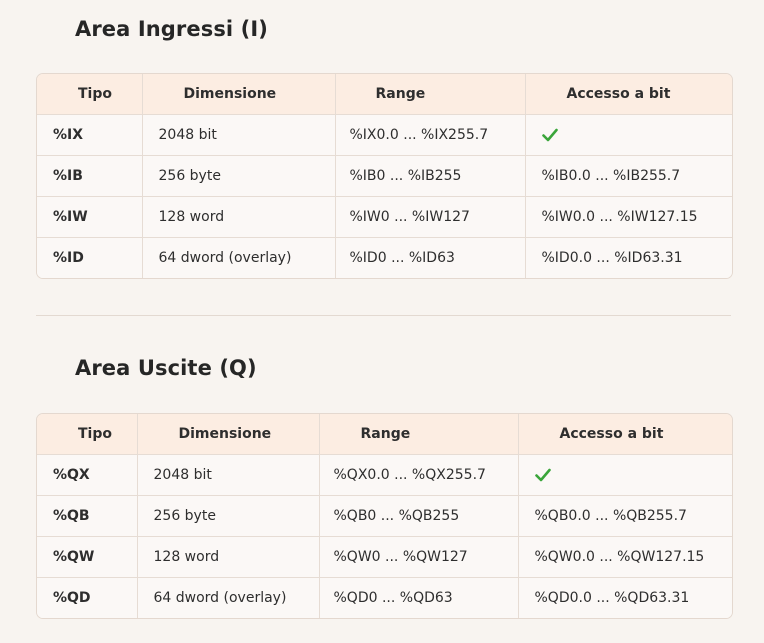  What do you see at coordinates (628, 217) in the screenshot?
I see `cell-accesso-bit: %IW0.0 ... %IW127.15` at bounding box center [628, 217].